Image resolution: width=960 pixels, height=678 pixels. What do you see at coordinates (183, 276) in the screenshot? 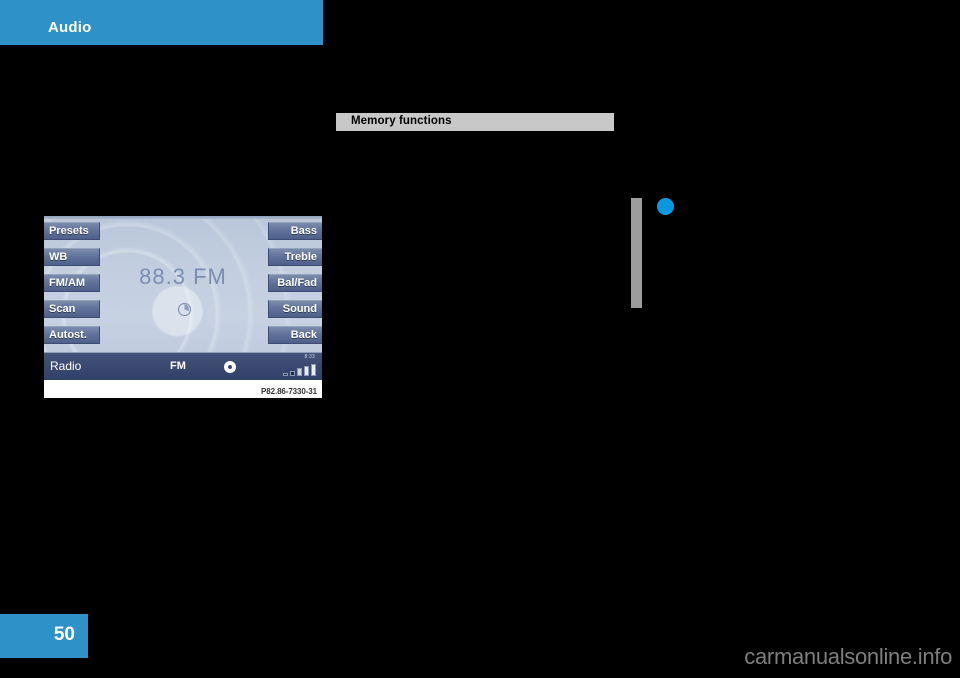
I see `station-frequency-readout: 88.3 FM` at bounding box center [183, 276].